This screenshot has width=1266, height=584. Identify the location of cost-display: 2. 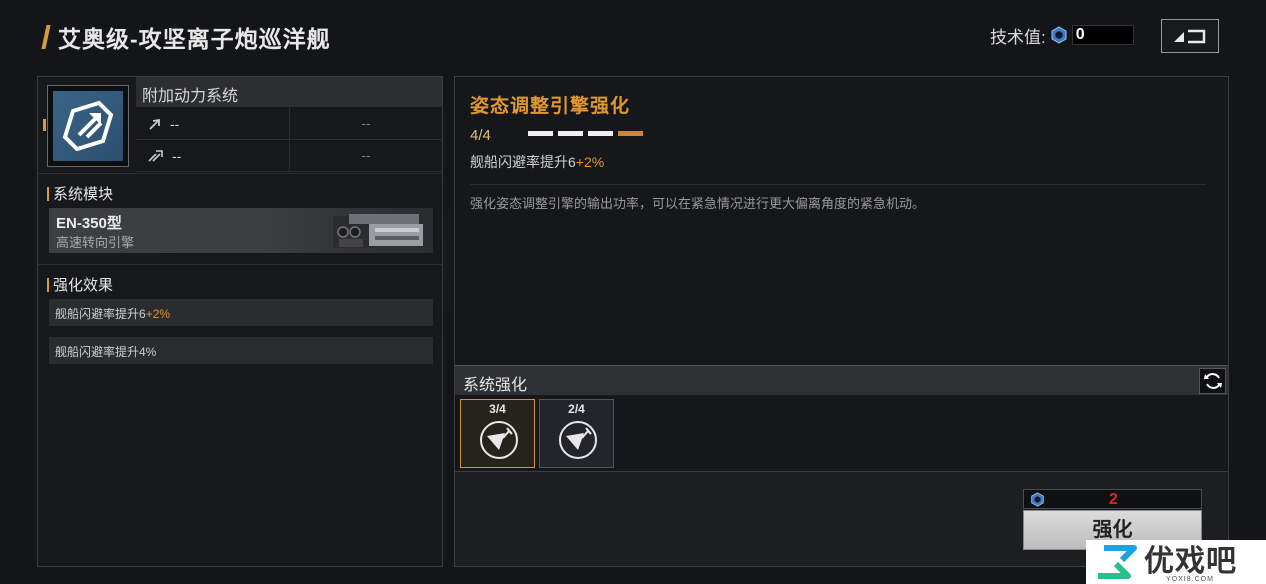
(1112, 499).